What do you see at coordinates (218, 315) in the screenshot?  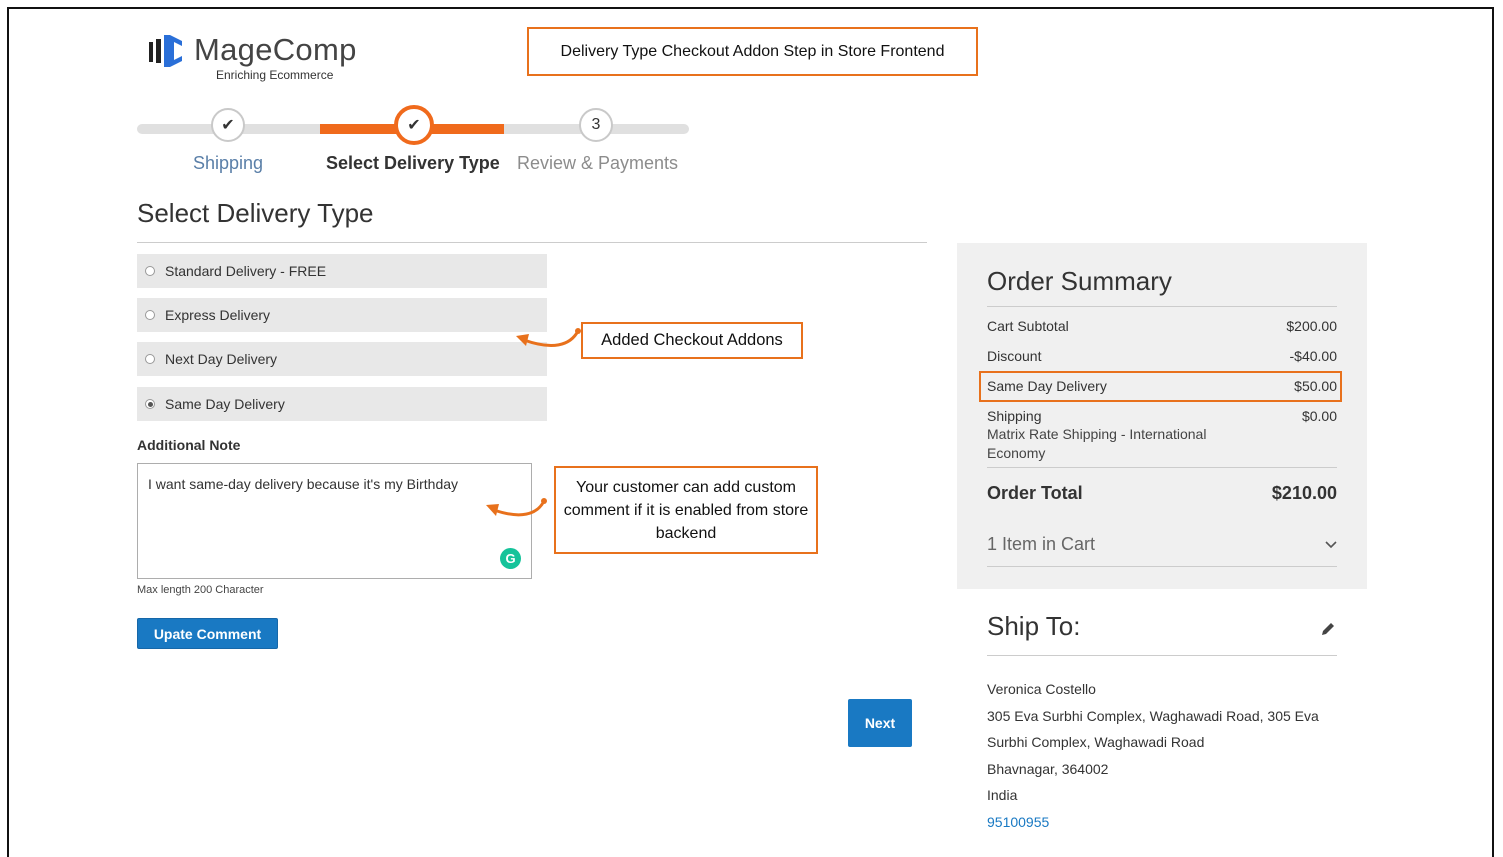 I see `option-label: Express Delivery` at bounding box center [218, 315].